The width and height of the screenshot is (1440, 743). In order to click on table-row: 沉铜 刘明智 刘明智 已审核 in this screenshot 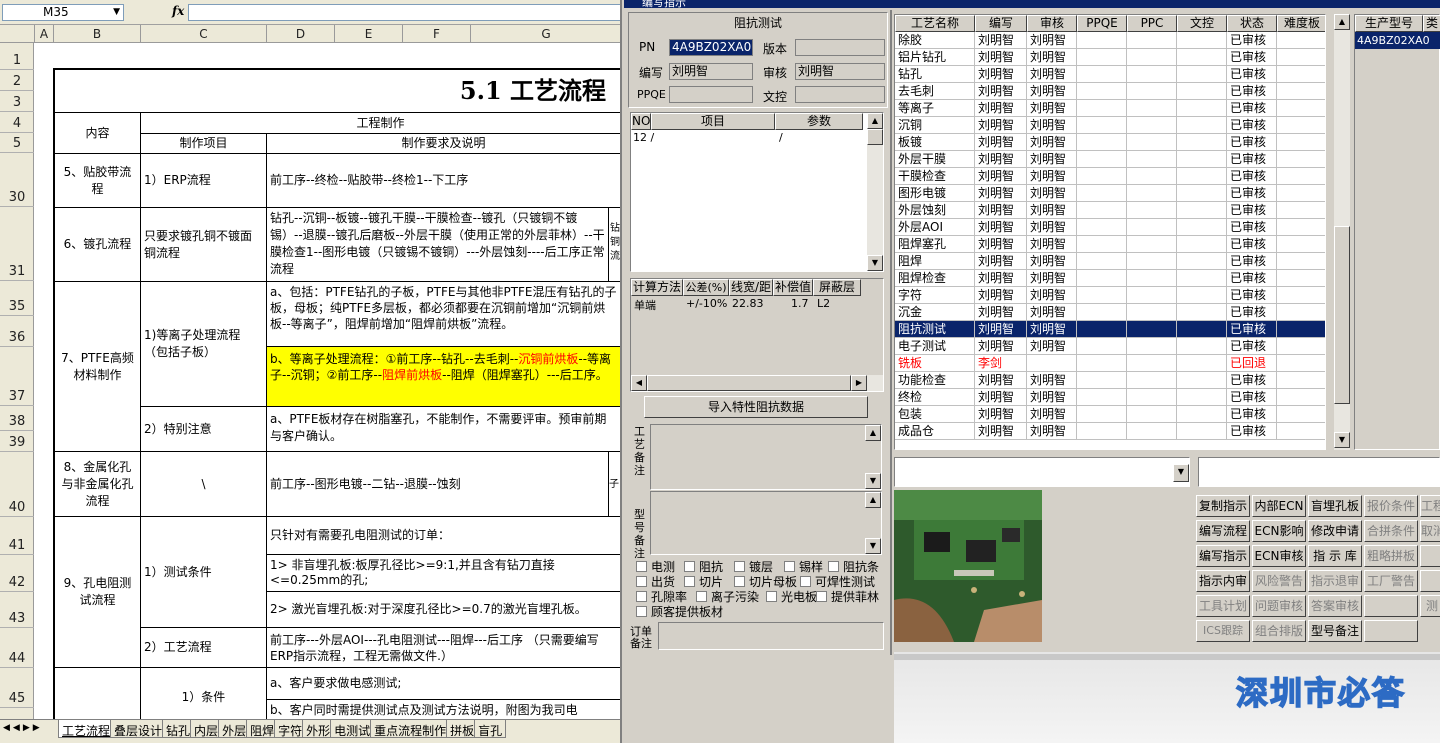, I will do `click(1110, 125)`.